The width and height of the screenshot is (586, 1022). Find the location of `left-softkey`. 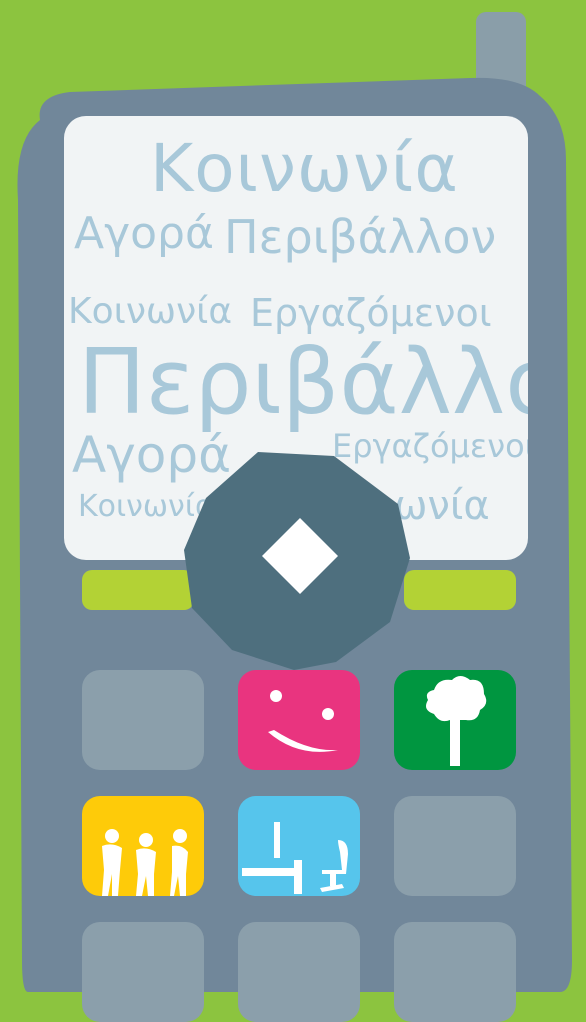

left-softkey is located at coordinates (138, 590).